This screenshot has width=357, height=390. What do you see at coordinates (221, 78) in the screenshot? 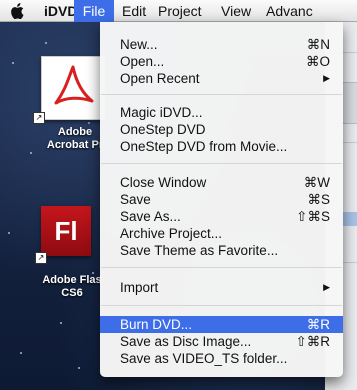
I see `menu-item-open-recent: Open Recent ▶` at bounding box center [221, 78].